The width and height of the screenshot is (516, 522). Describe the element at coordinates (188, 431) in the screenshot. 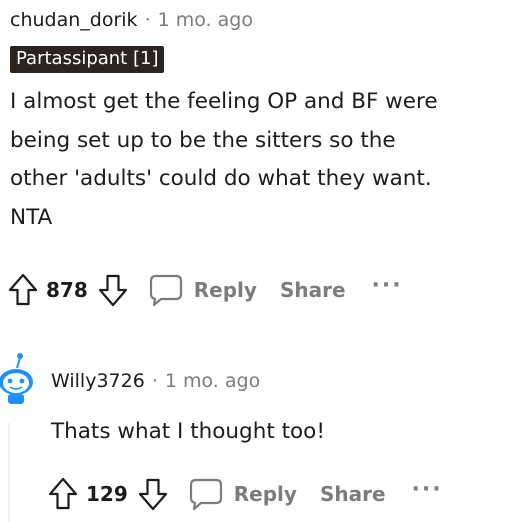

I see `reply-body: Thats what I thought too!` at that location.